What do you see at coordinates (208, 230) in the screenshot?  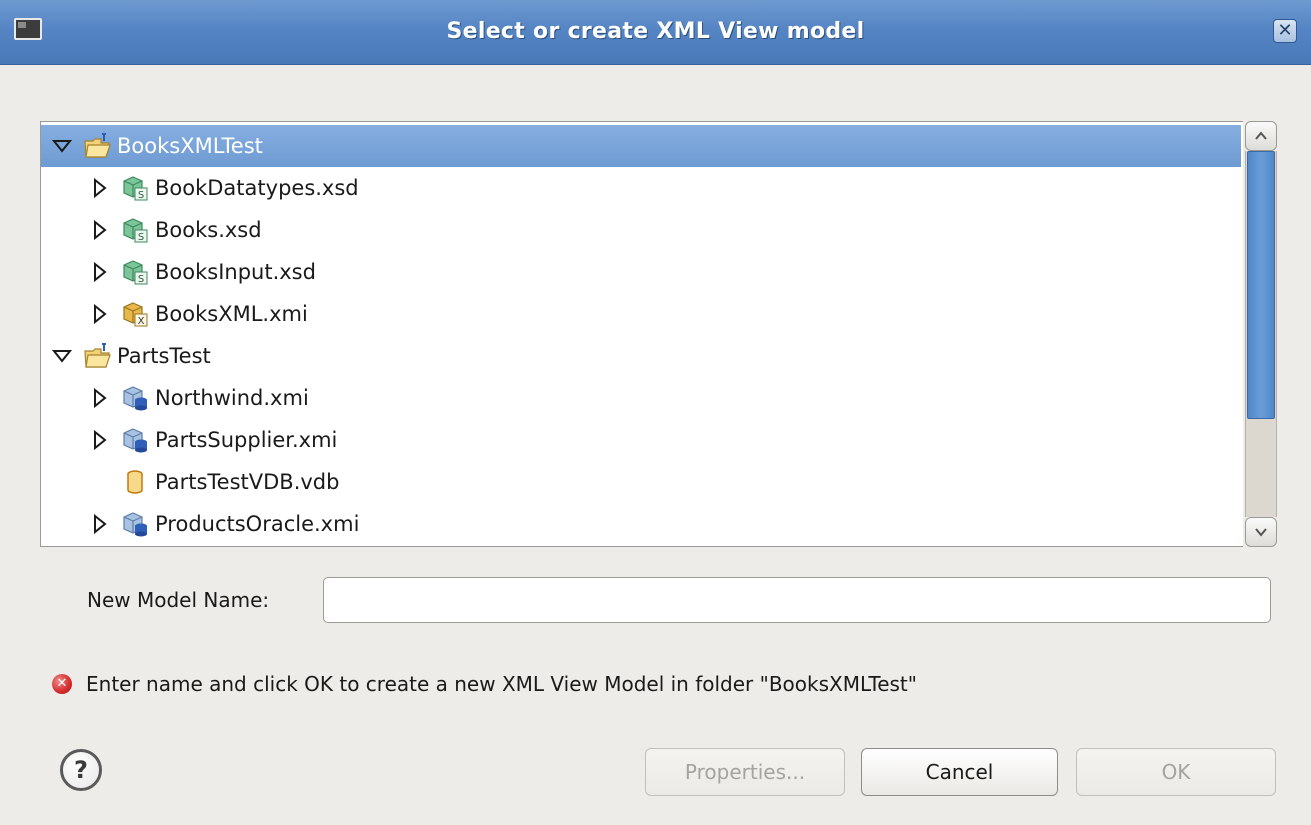 I see `tree-item-label: Books.xsd` at bounding box center [208, 230].